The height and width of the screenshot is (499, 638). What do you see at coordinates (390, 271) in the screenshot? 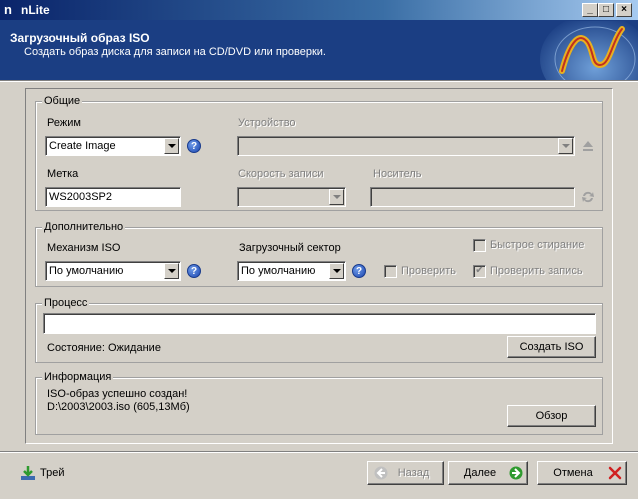
I see `verify-checkbox` at bounding box center [390, 271].